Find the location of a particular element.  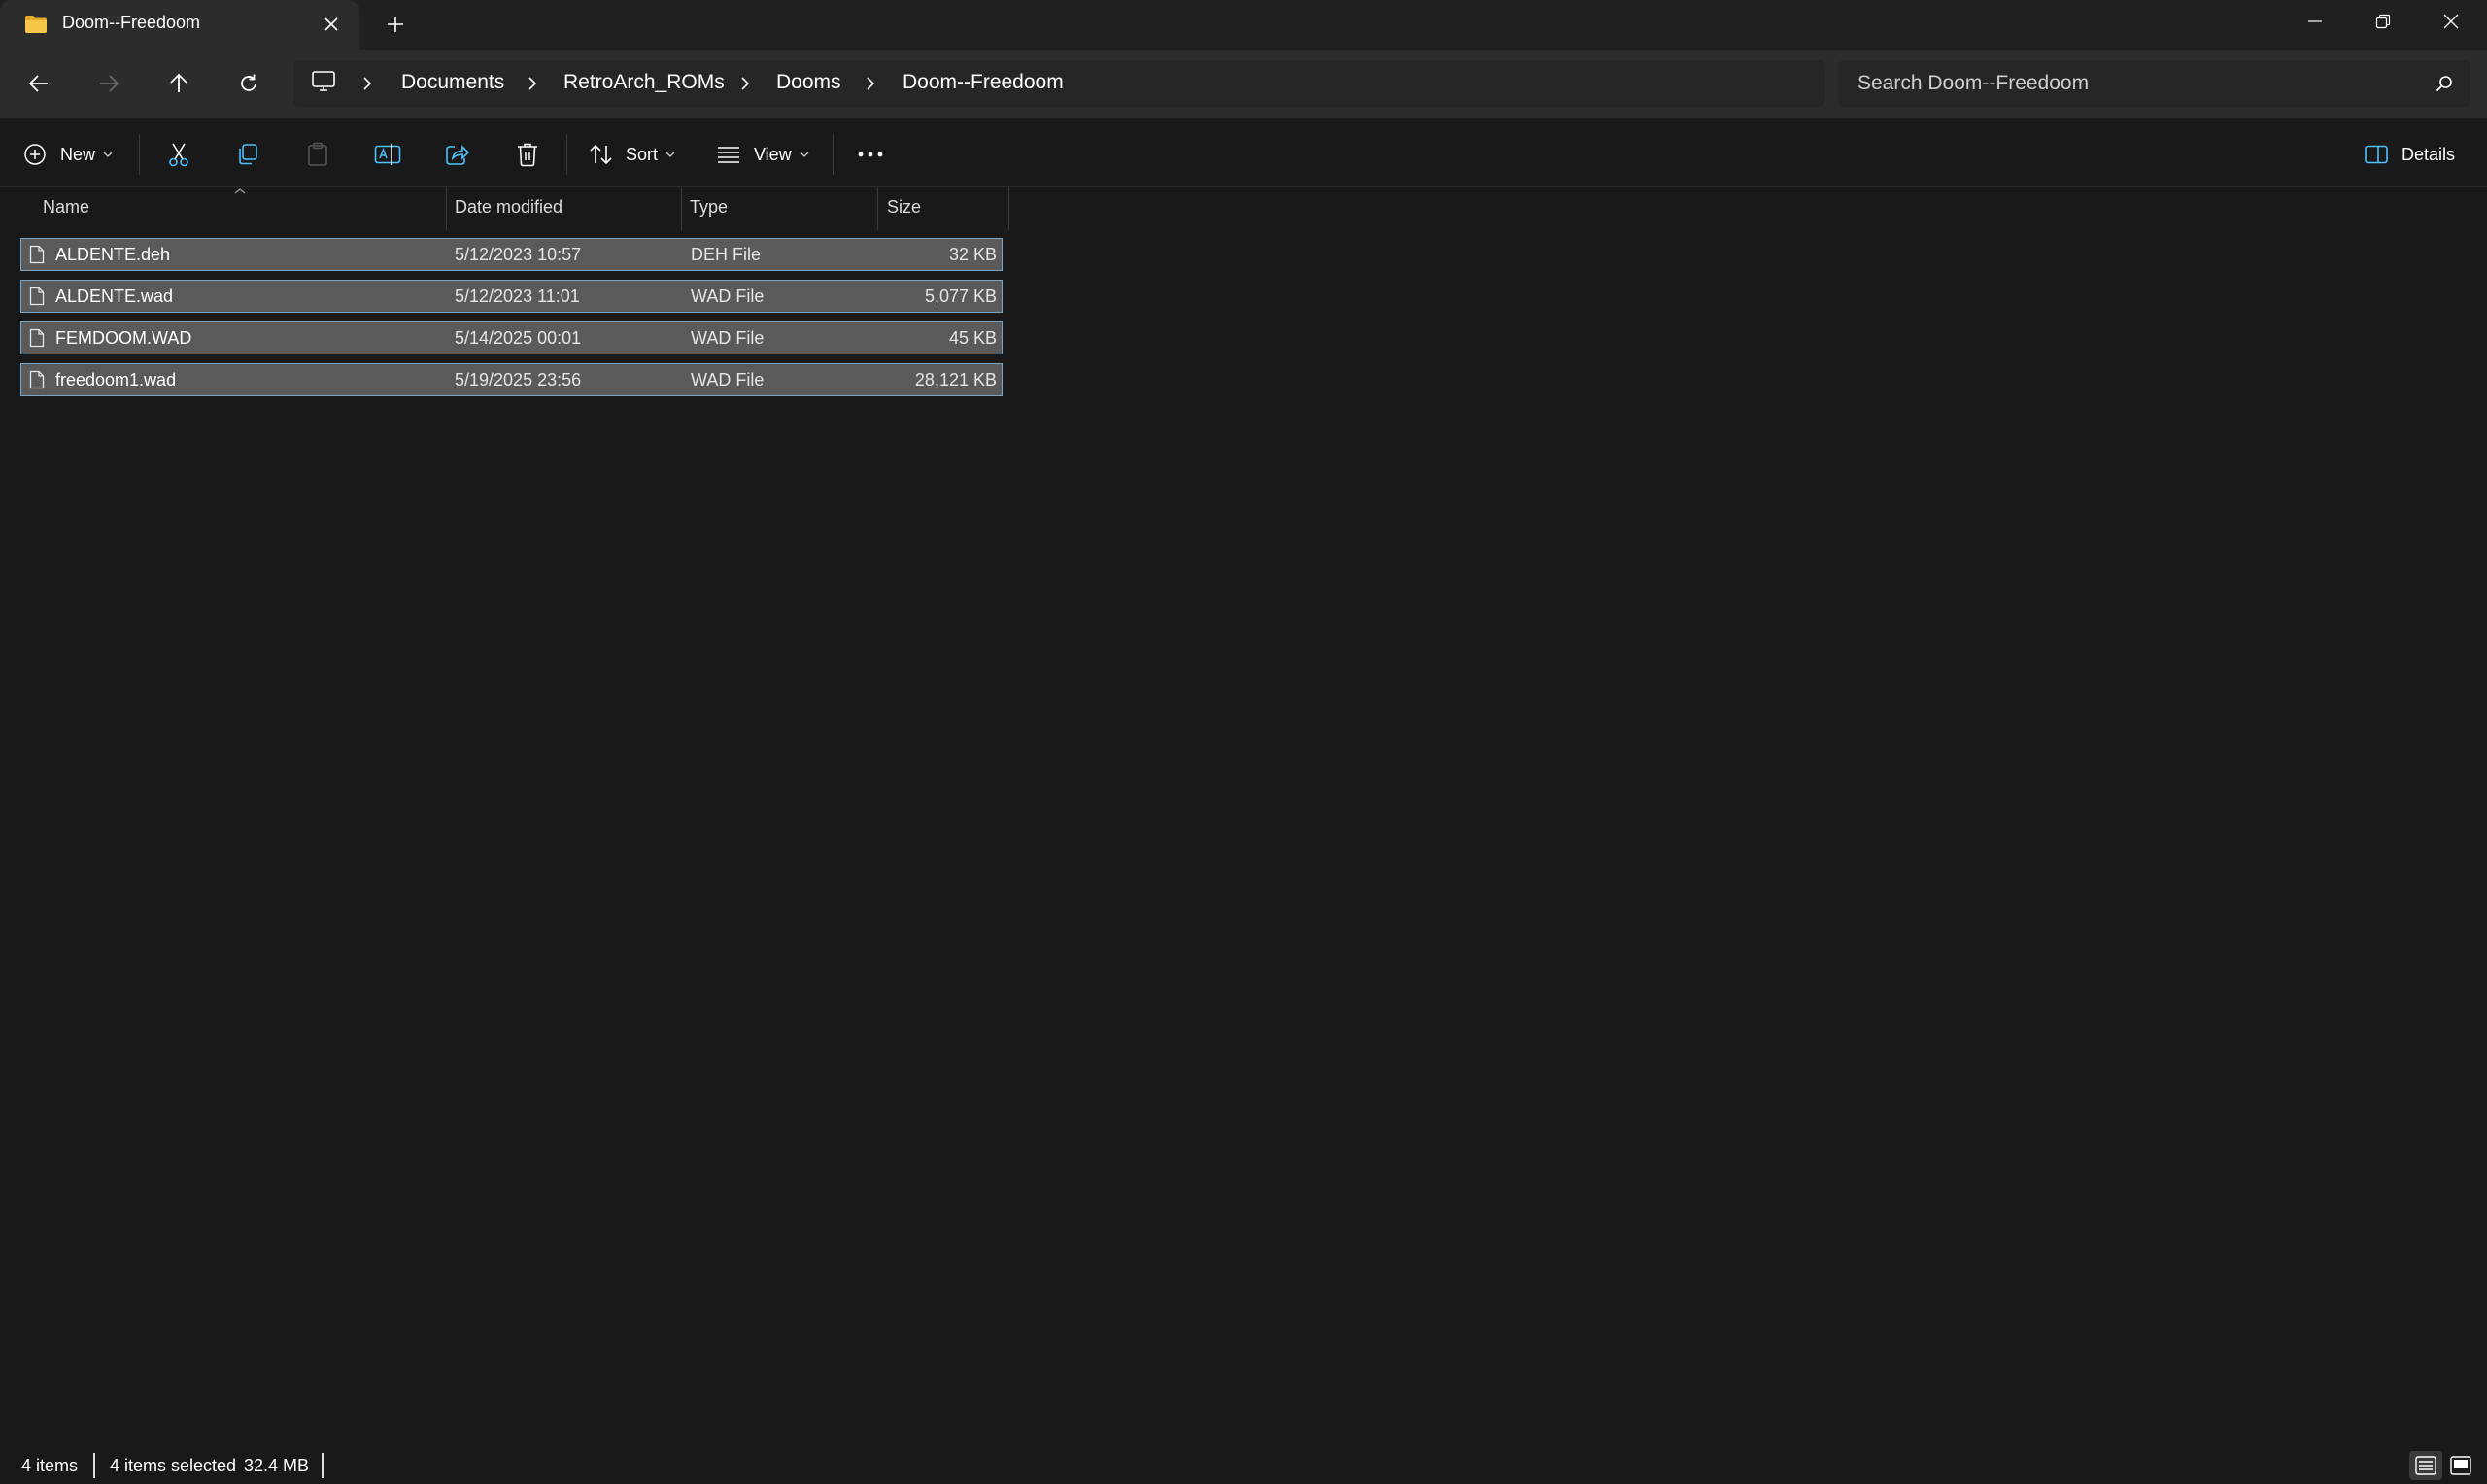

new-button: New is located at coordinates (68, 154).